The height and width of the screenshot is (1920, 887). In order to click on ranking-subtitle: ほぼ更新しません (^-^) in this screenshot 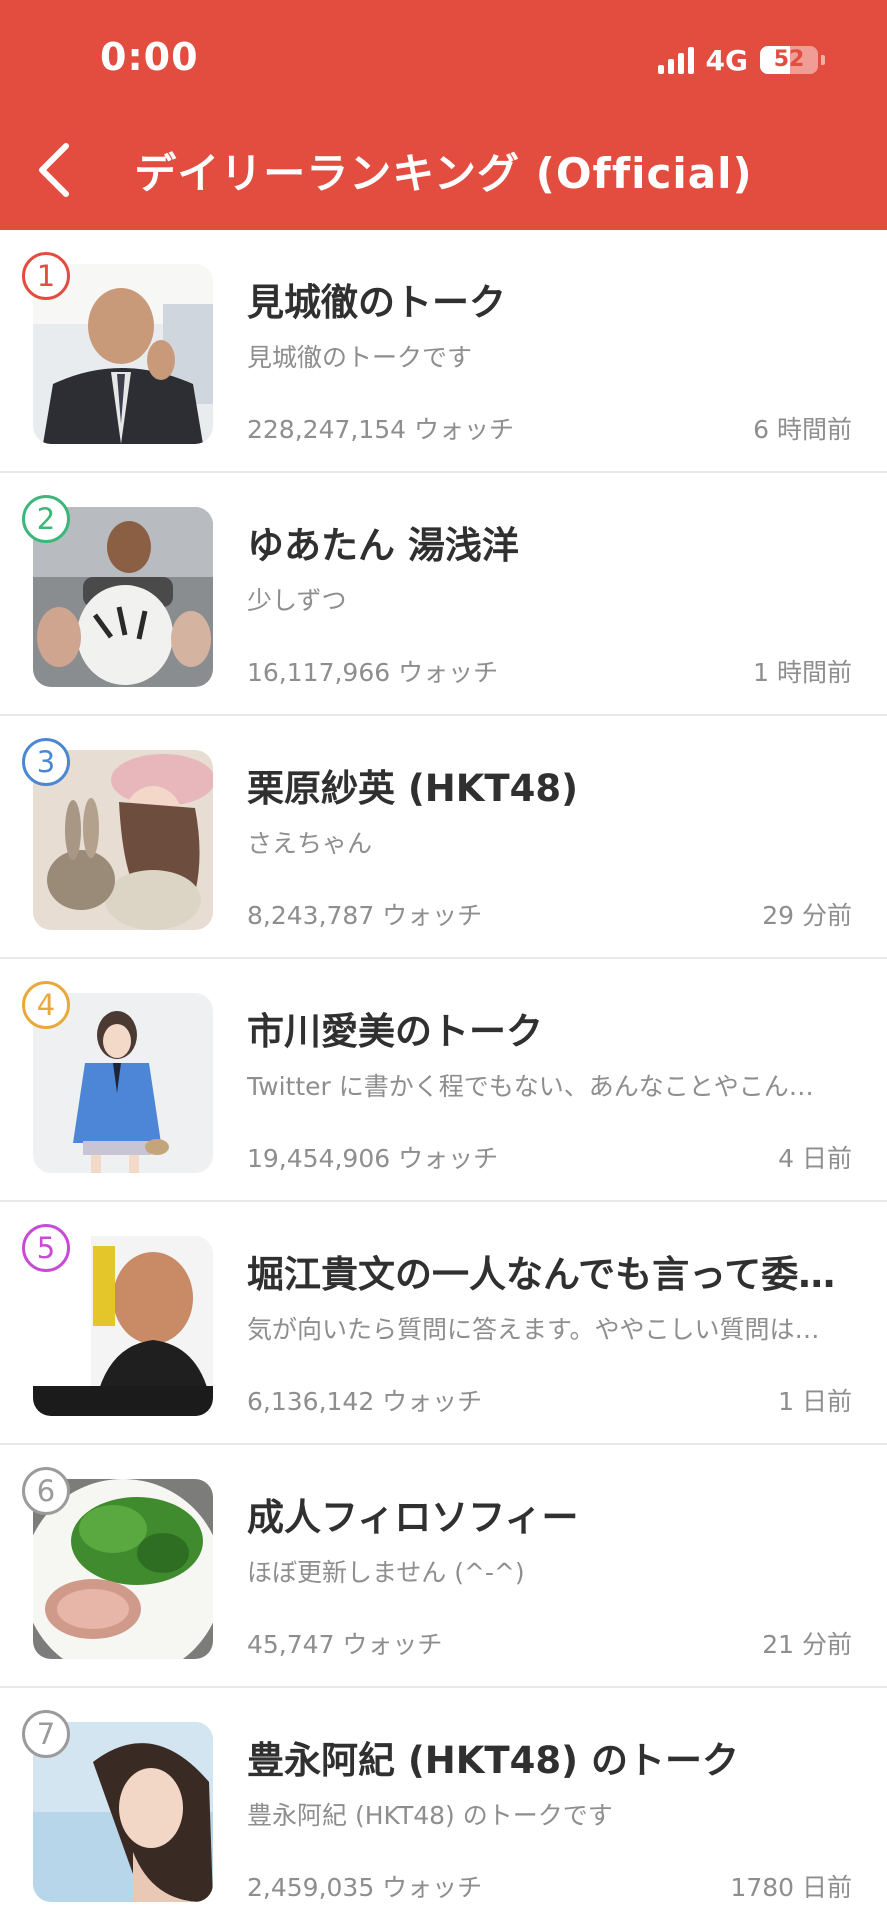, I will do `click(386, 1572)`.